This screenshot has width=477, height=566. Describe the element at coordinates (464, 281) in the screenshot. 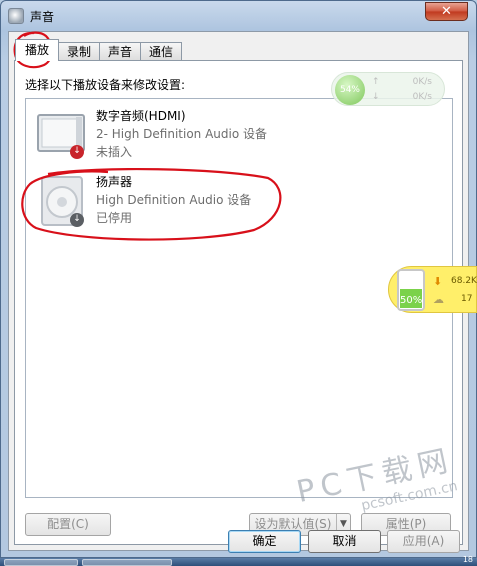

I see `download-rate: 68.2K` at that location.